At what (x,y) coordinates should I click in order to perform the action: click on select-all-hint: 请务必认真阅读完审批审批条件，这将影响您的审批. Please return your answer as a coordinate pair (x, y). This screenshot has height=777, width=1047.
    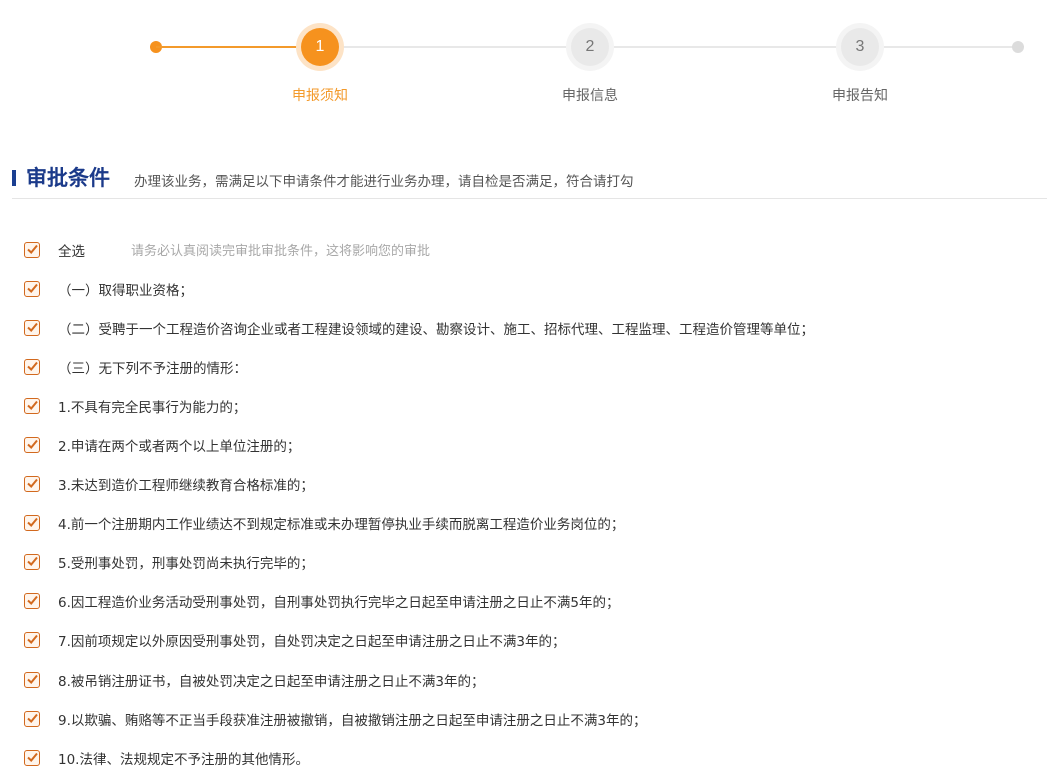
    Looking at the image, I should click on (281, 252).